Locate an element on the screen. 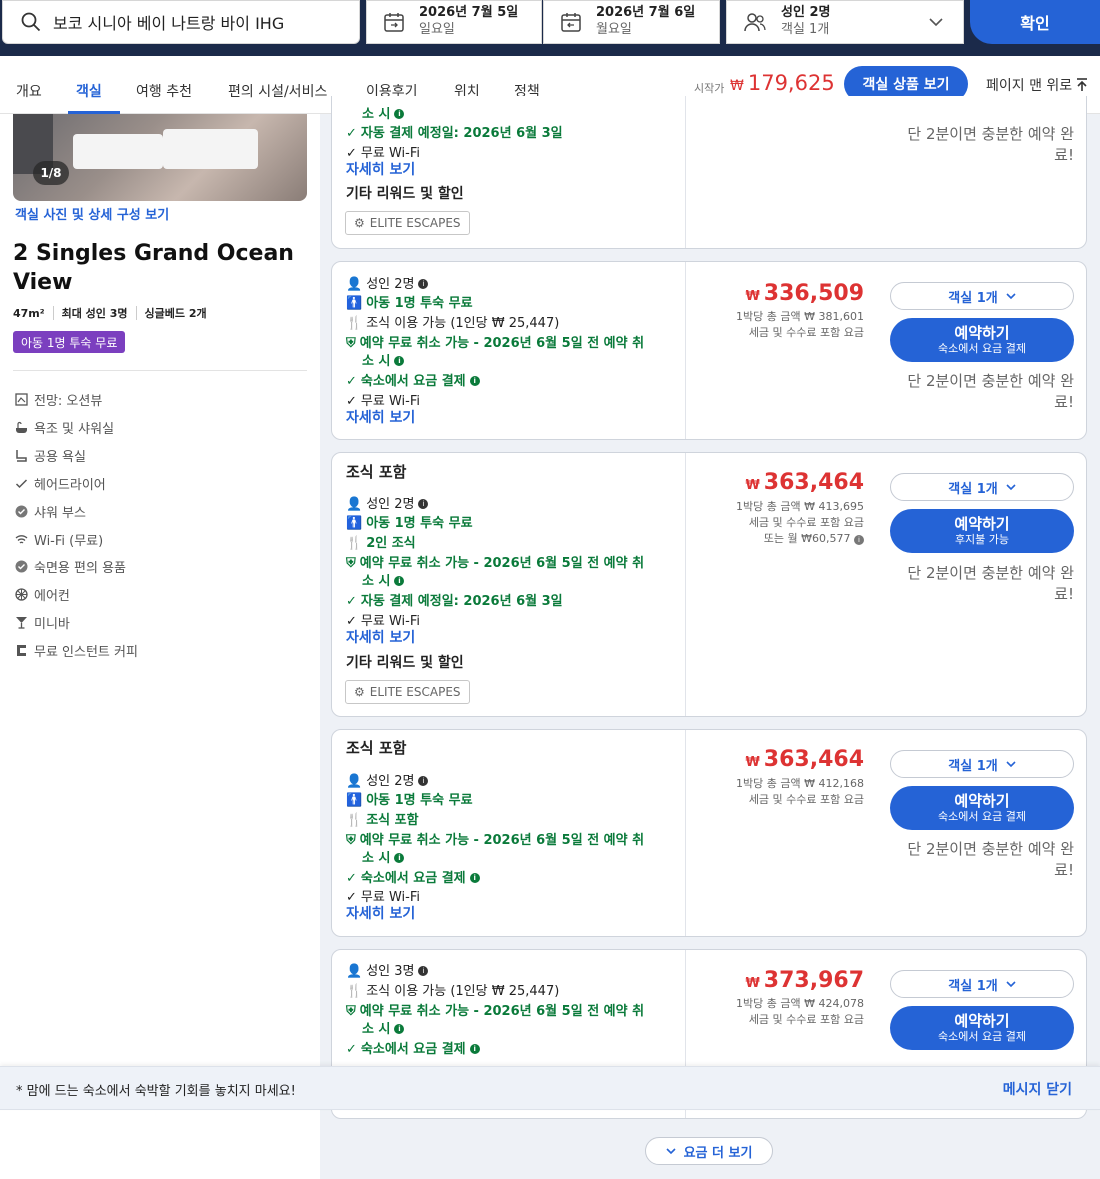 Image resolution: width=1100 pixels, height=1179 pixels. book-sublabel: 후지불 가능 is located at coordinates (982, 539).